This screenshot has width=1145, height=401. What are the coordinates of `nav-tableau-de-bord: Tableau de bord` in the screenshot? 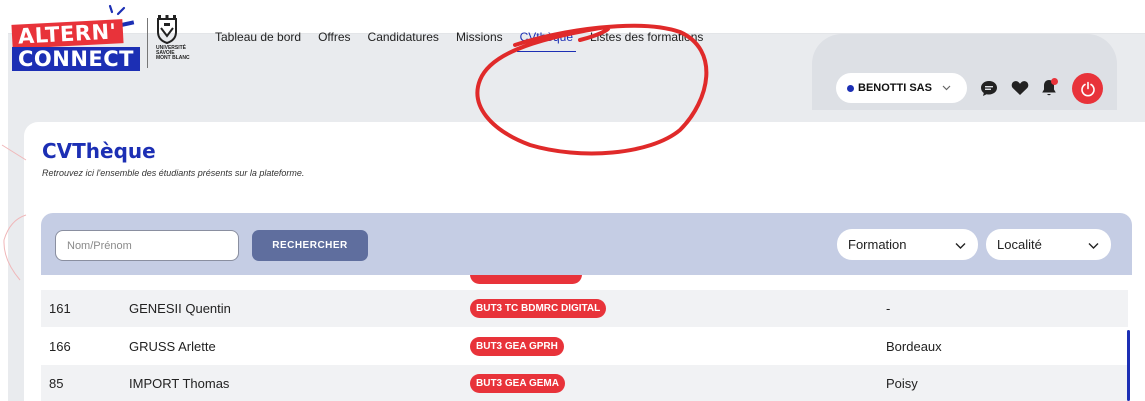 It's located at (258, 37).